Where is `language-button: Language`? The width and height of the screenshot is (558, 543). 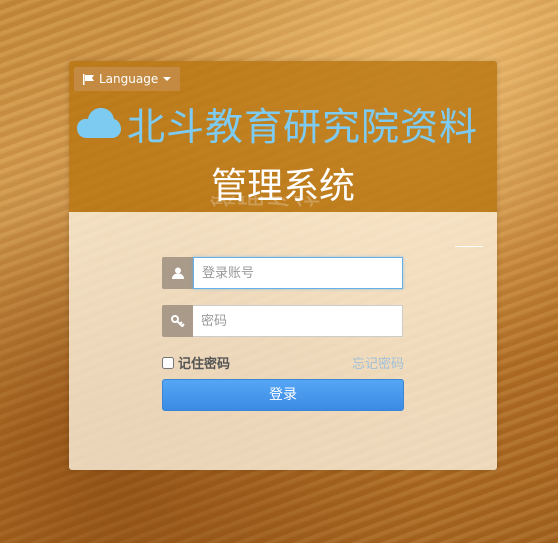 language-button: Language is located at coordinates (127, 79).